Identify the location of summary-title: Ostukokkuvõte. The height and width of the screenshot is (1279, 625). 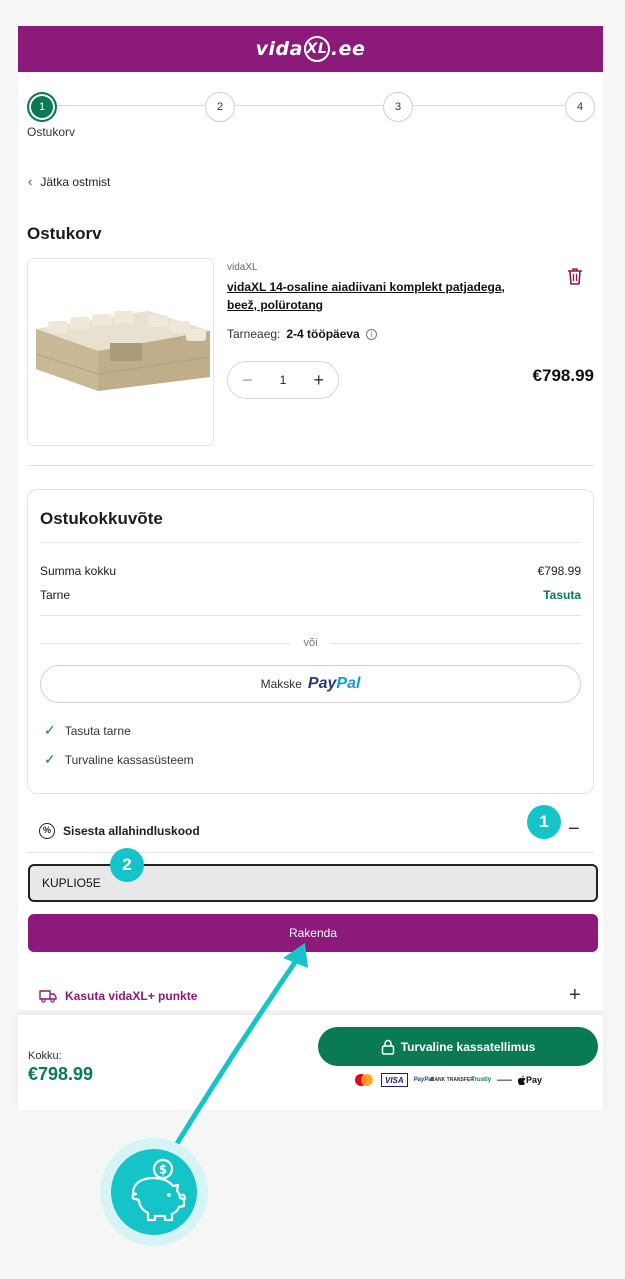
(101, 518).